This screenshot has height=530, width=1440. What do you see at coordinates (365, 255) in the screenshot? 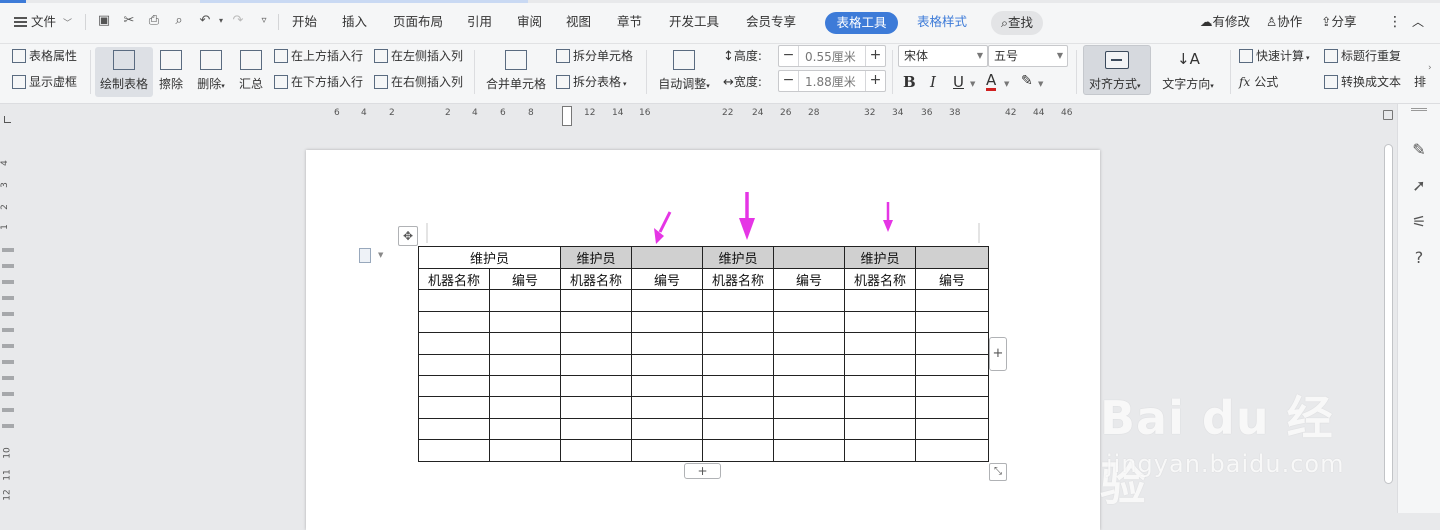
I see `document-icon` at bounding box center [365, 255].